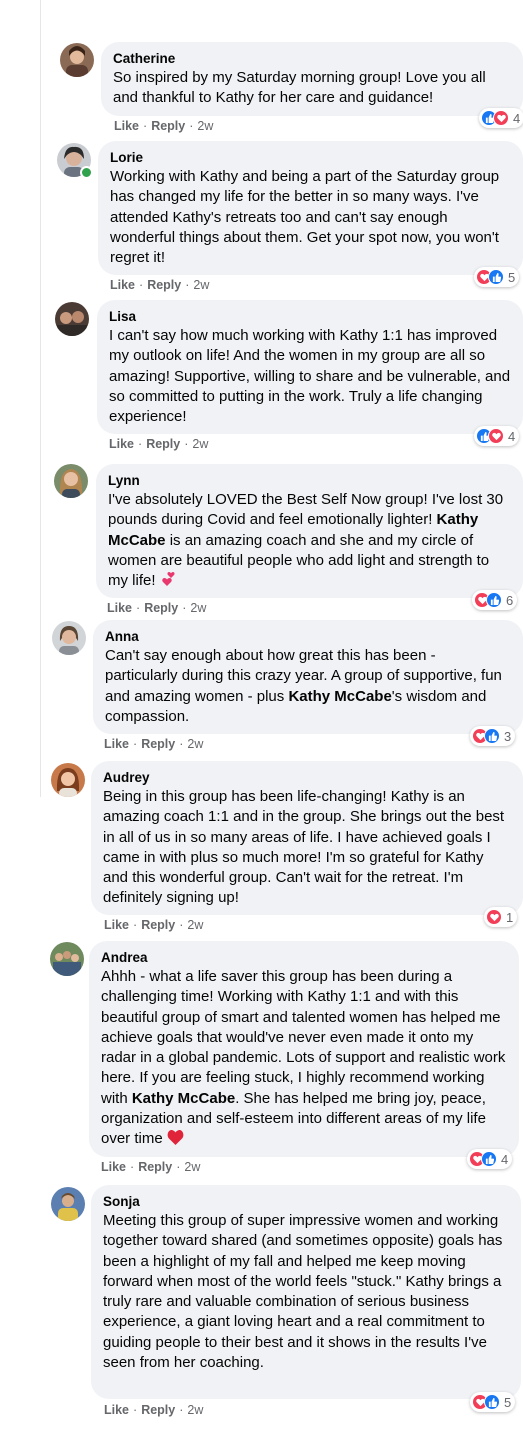 This screenshot has width=523, height=1440. I want to click on comment-author: Anna, so click(308, 637).